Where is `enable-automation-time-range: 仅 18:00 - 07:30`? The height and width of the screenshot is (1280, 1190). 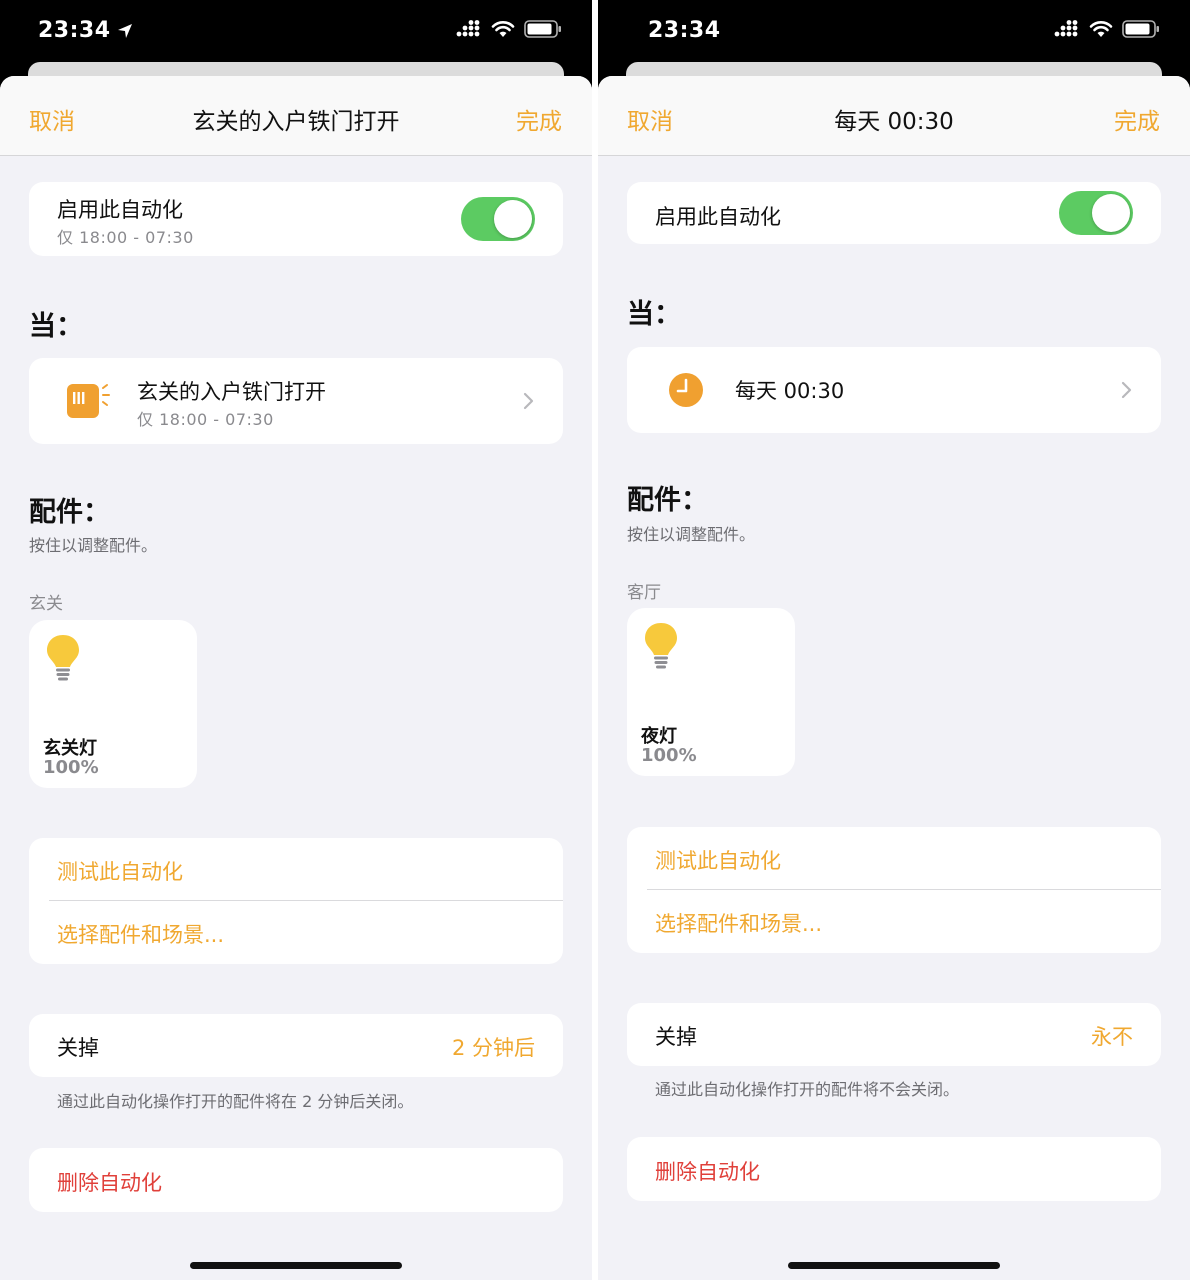 enable-automation-time-range: 仅 18:00 - 07:30 is located at coordinates (125, 237).